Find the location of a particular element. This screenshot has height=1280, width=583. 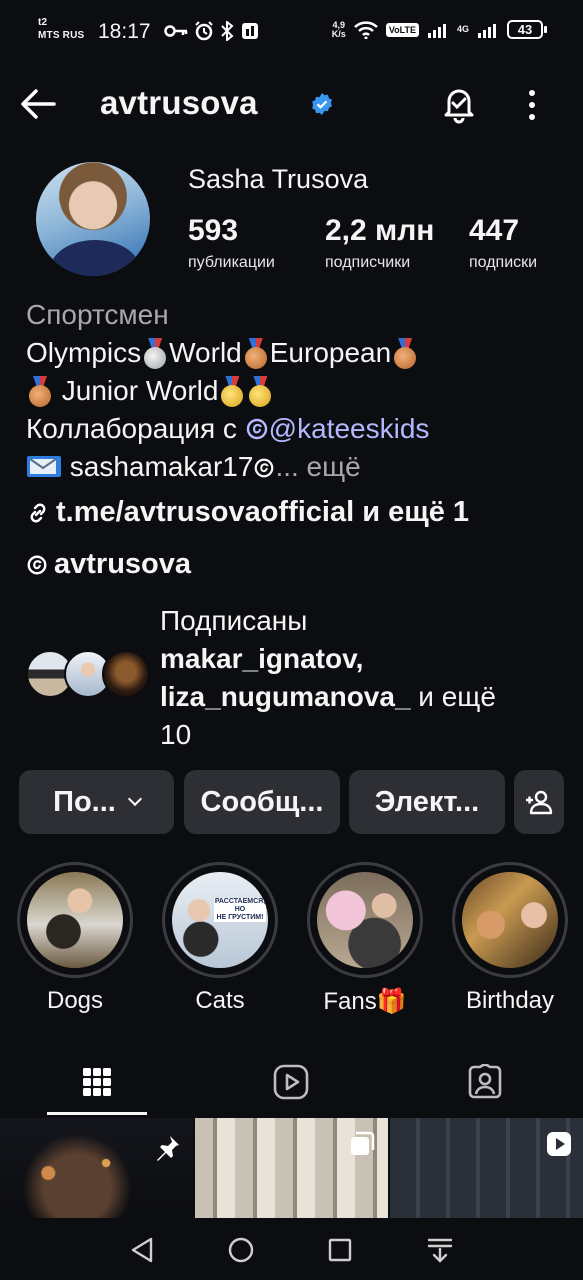

stat-following-label: подписки is located at coordinates (503, 262).